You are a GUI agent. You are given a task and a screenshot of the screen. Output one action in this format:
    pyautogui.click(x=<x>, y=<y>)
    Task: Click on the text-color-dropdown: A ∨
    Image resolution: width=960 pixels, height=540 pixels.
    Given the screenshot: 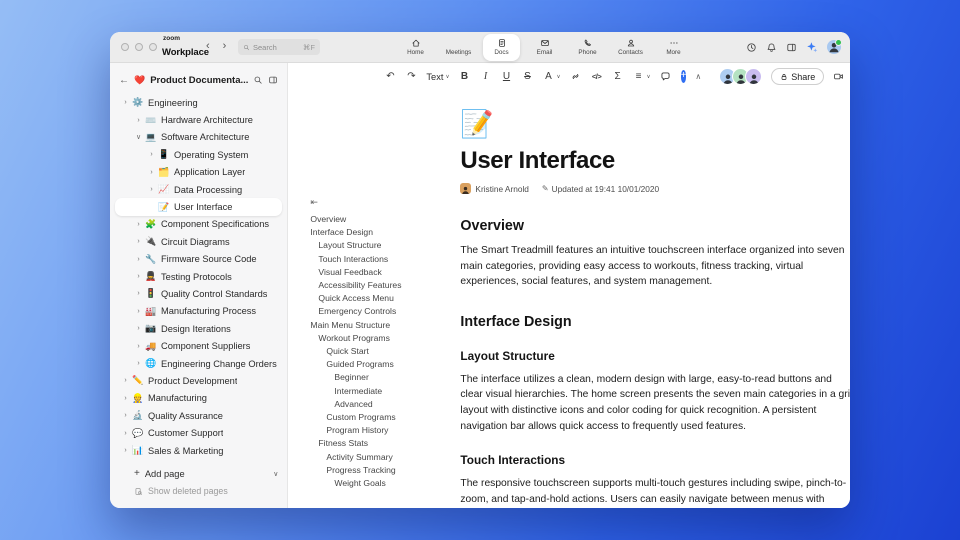 What is the action you would take?
    pyautogui.click(x=551, y=77)
    